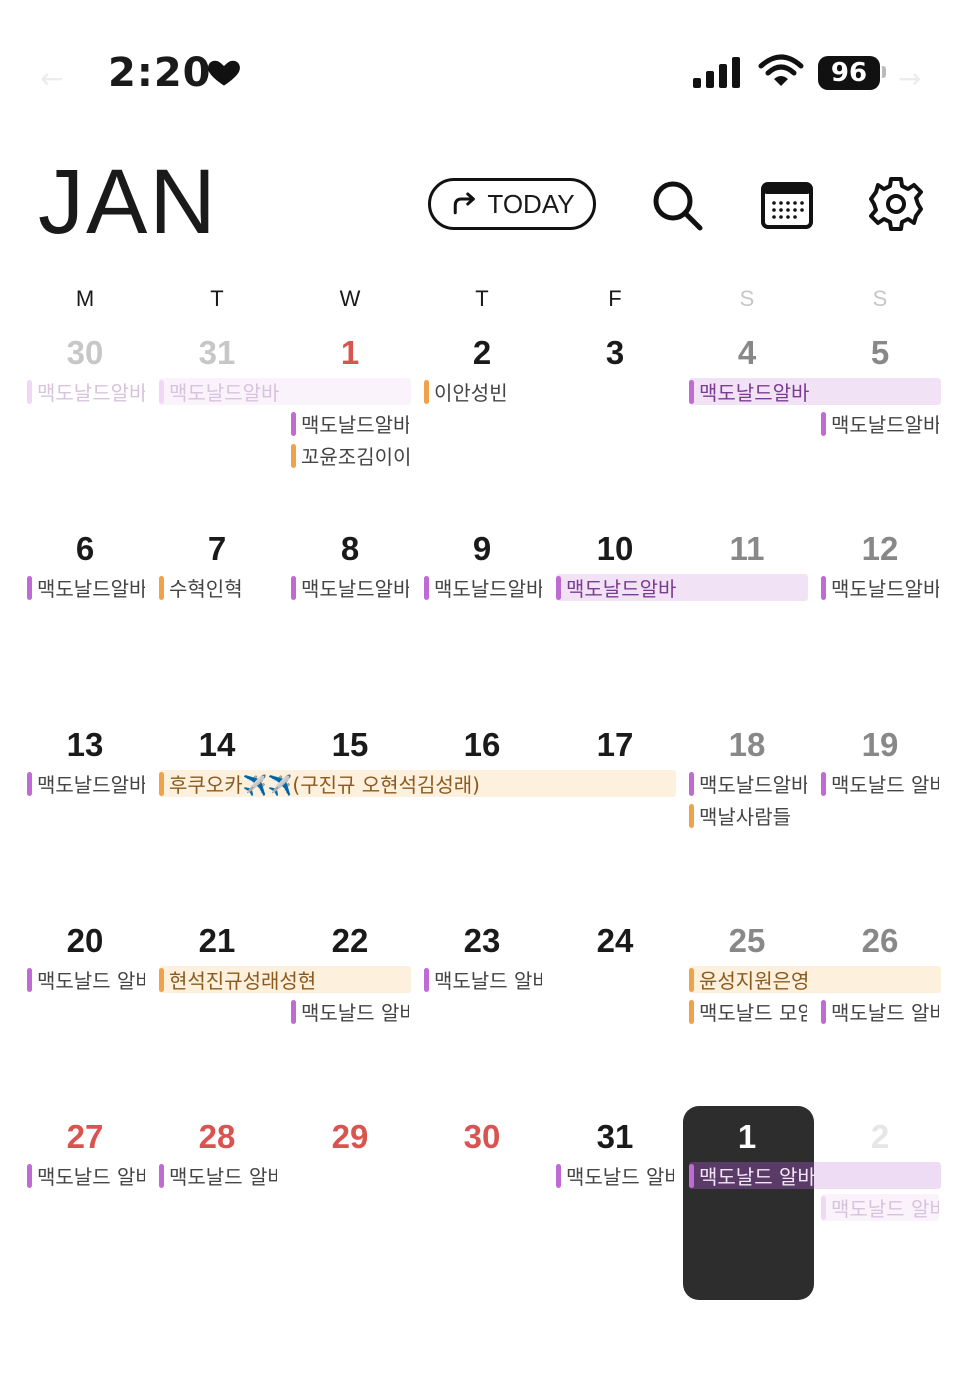 Image resolution: width=966 pixels, height=1381 pixels. Describe the element at coordinates (880, 549) in the screenshot. I see `day-cell: 12` at that location.